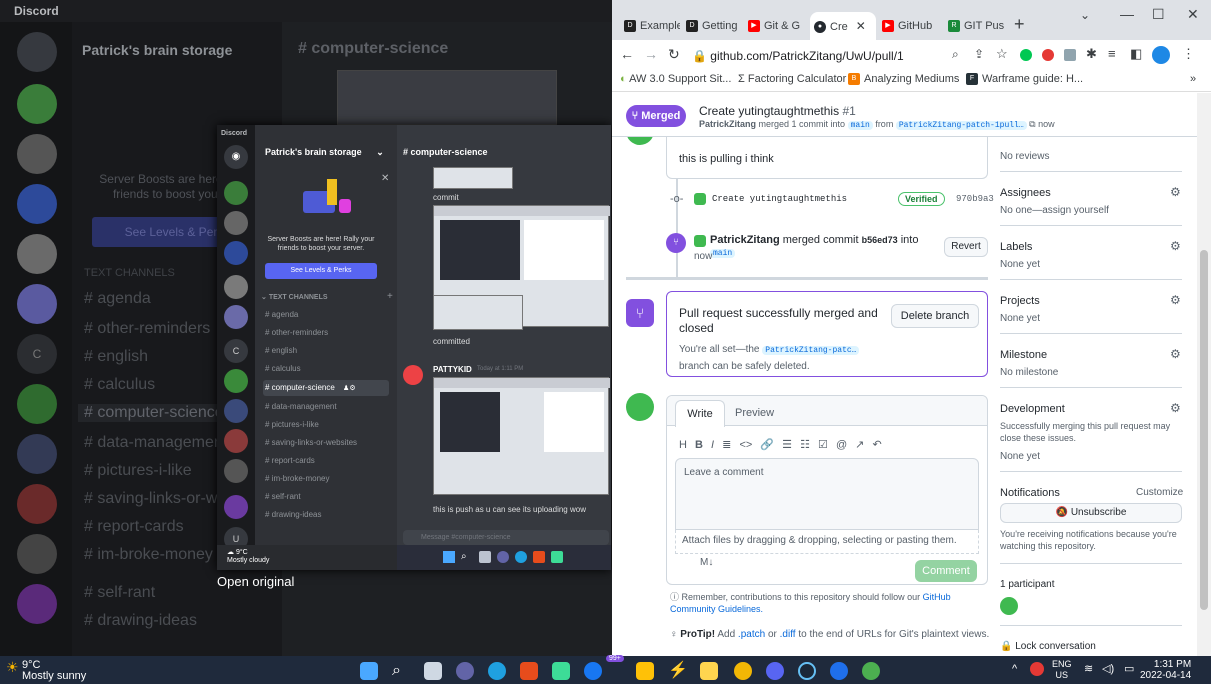  What do you see at coordinates (119, 593) in the screenshot?
I see `channel-bg-item: # self-rant` at bounding box center [119, 593].